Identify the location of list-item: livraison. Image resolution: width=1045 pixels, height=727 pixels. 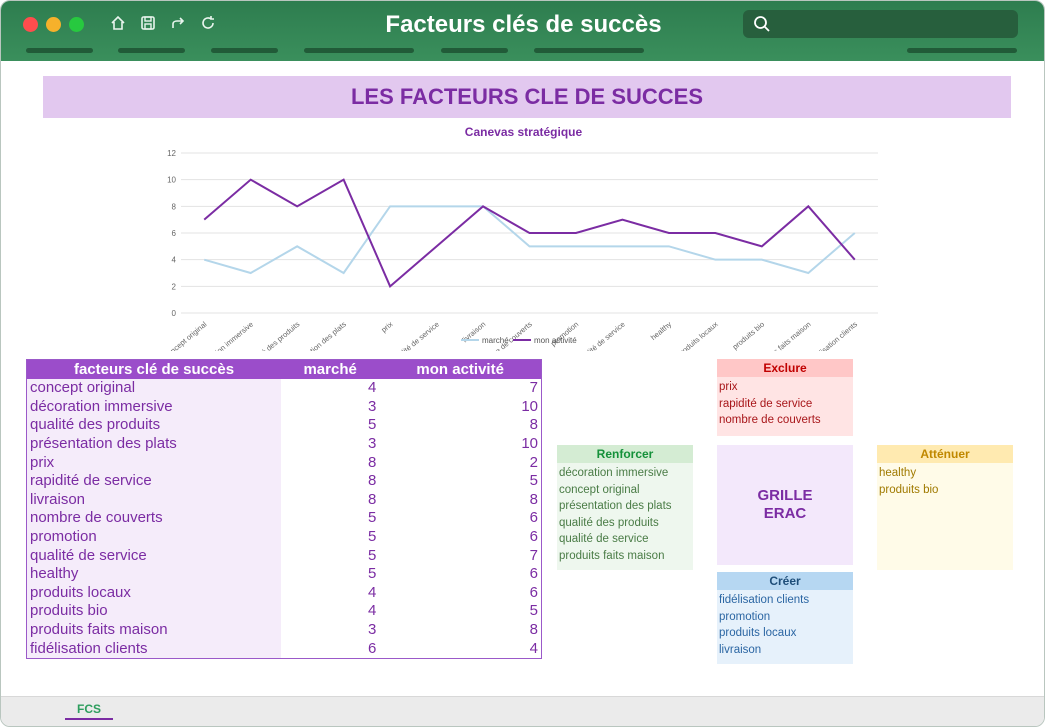
(740, 649).